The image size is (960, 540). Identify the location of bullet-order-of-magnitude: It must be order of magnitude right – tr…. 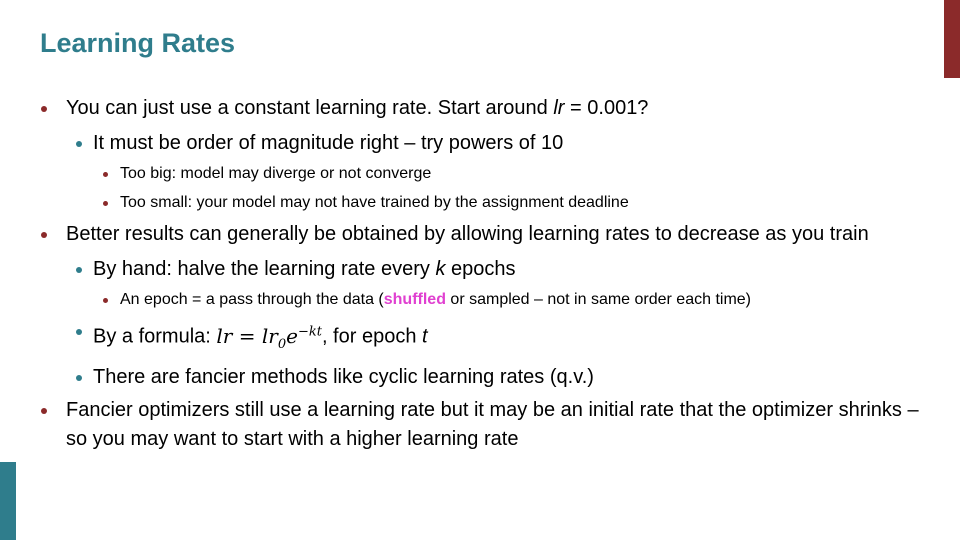
(483, 143).